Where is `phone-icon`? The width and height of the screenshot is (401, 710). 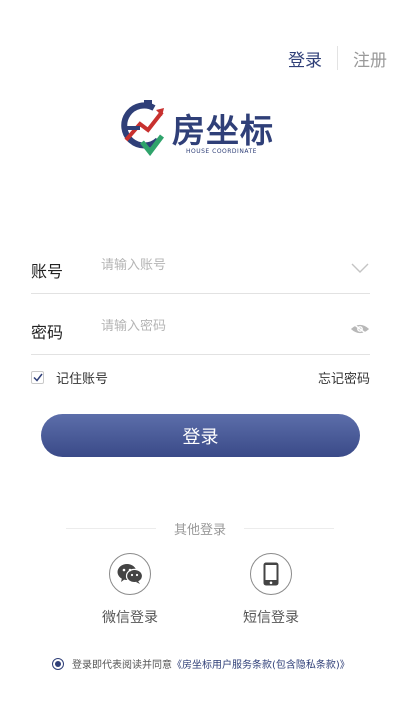 phone-icon is located at coordinates (271, 574).